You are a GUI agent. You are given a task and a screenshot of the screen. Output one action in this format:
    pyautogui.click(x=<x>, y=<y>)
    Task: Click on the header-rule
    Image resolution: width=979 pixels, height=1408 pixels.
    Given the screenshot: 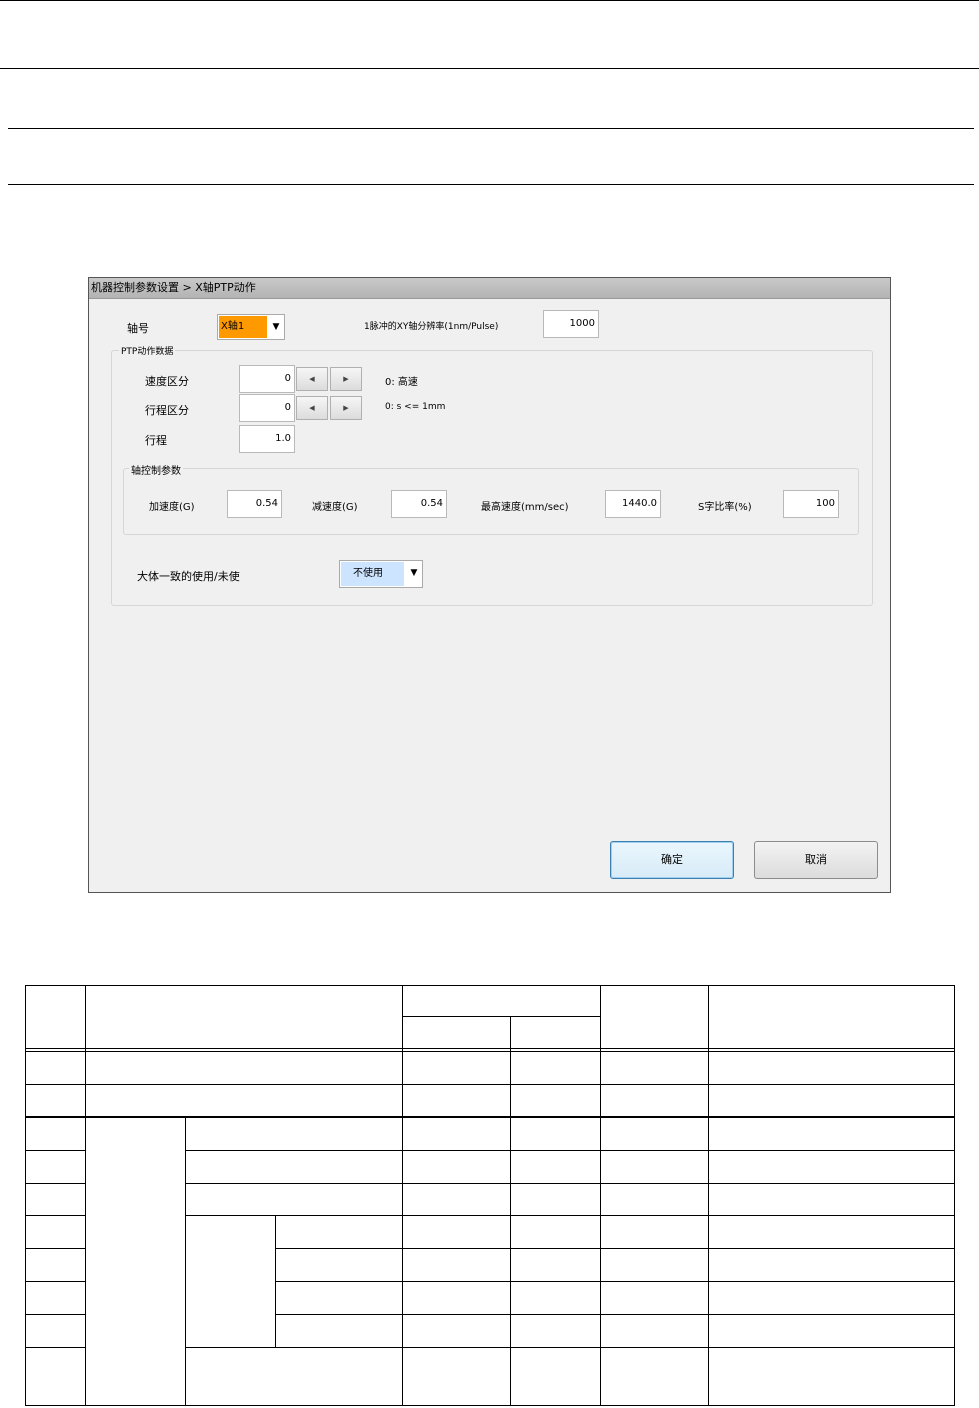 What is the action you would take?
    pyautogui.click(x=489, y=68)
    